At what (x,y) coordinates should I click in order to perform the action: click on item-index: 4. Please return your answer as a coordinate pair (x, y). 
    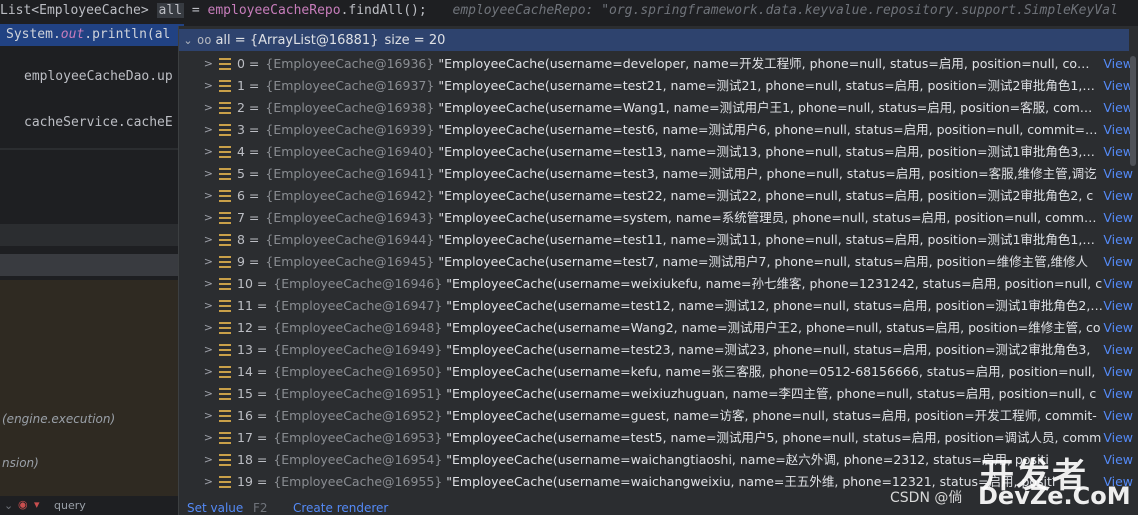
    Looking at the image, I should click on (241, 151).